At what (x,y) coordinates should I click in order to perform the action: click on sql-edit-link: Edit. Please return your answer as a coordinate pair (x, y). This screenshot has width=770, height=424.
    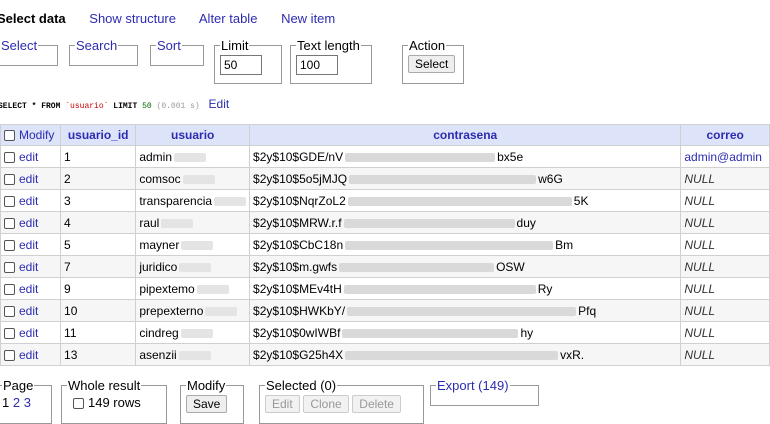
    Looking at the image, I should click on (219, 104).